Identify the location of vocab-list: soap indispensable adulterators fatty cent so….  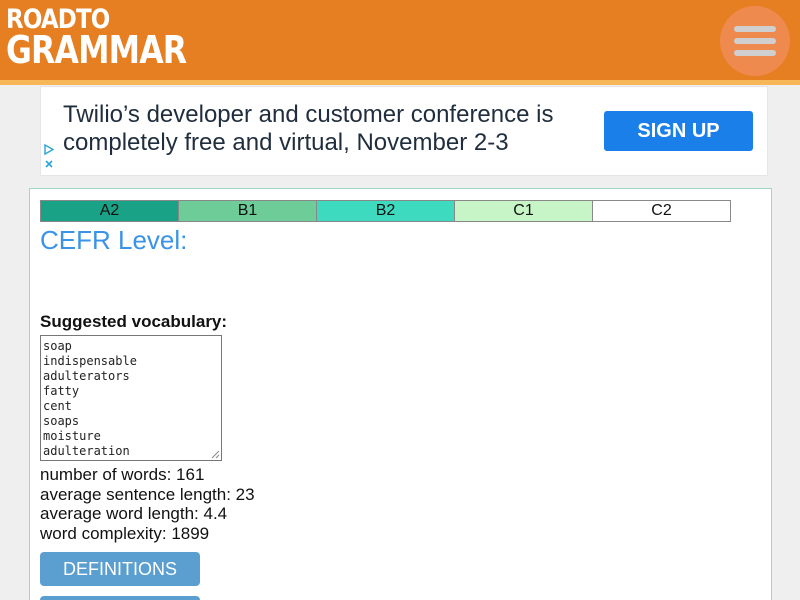
(131, 399).